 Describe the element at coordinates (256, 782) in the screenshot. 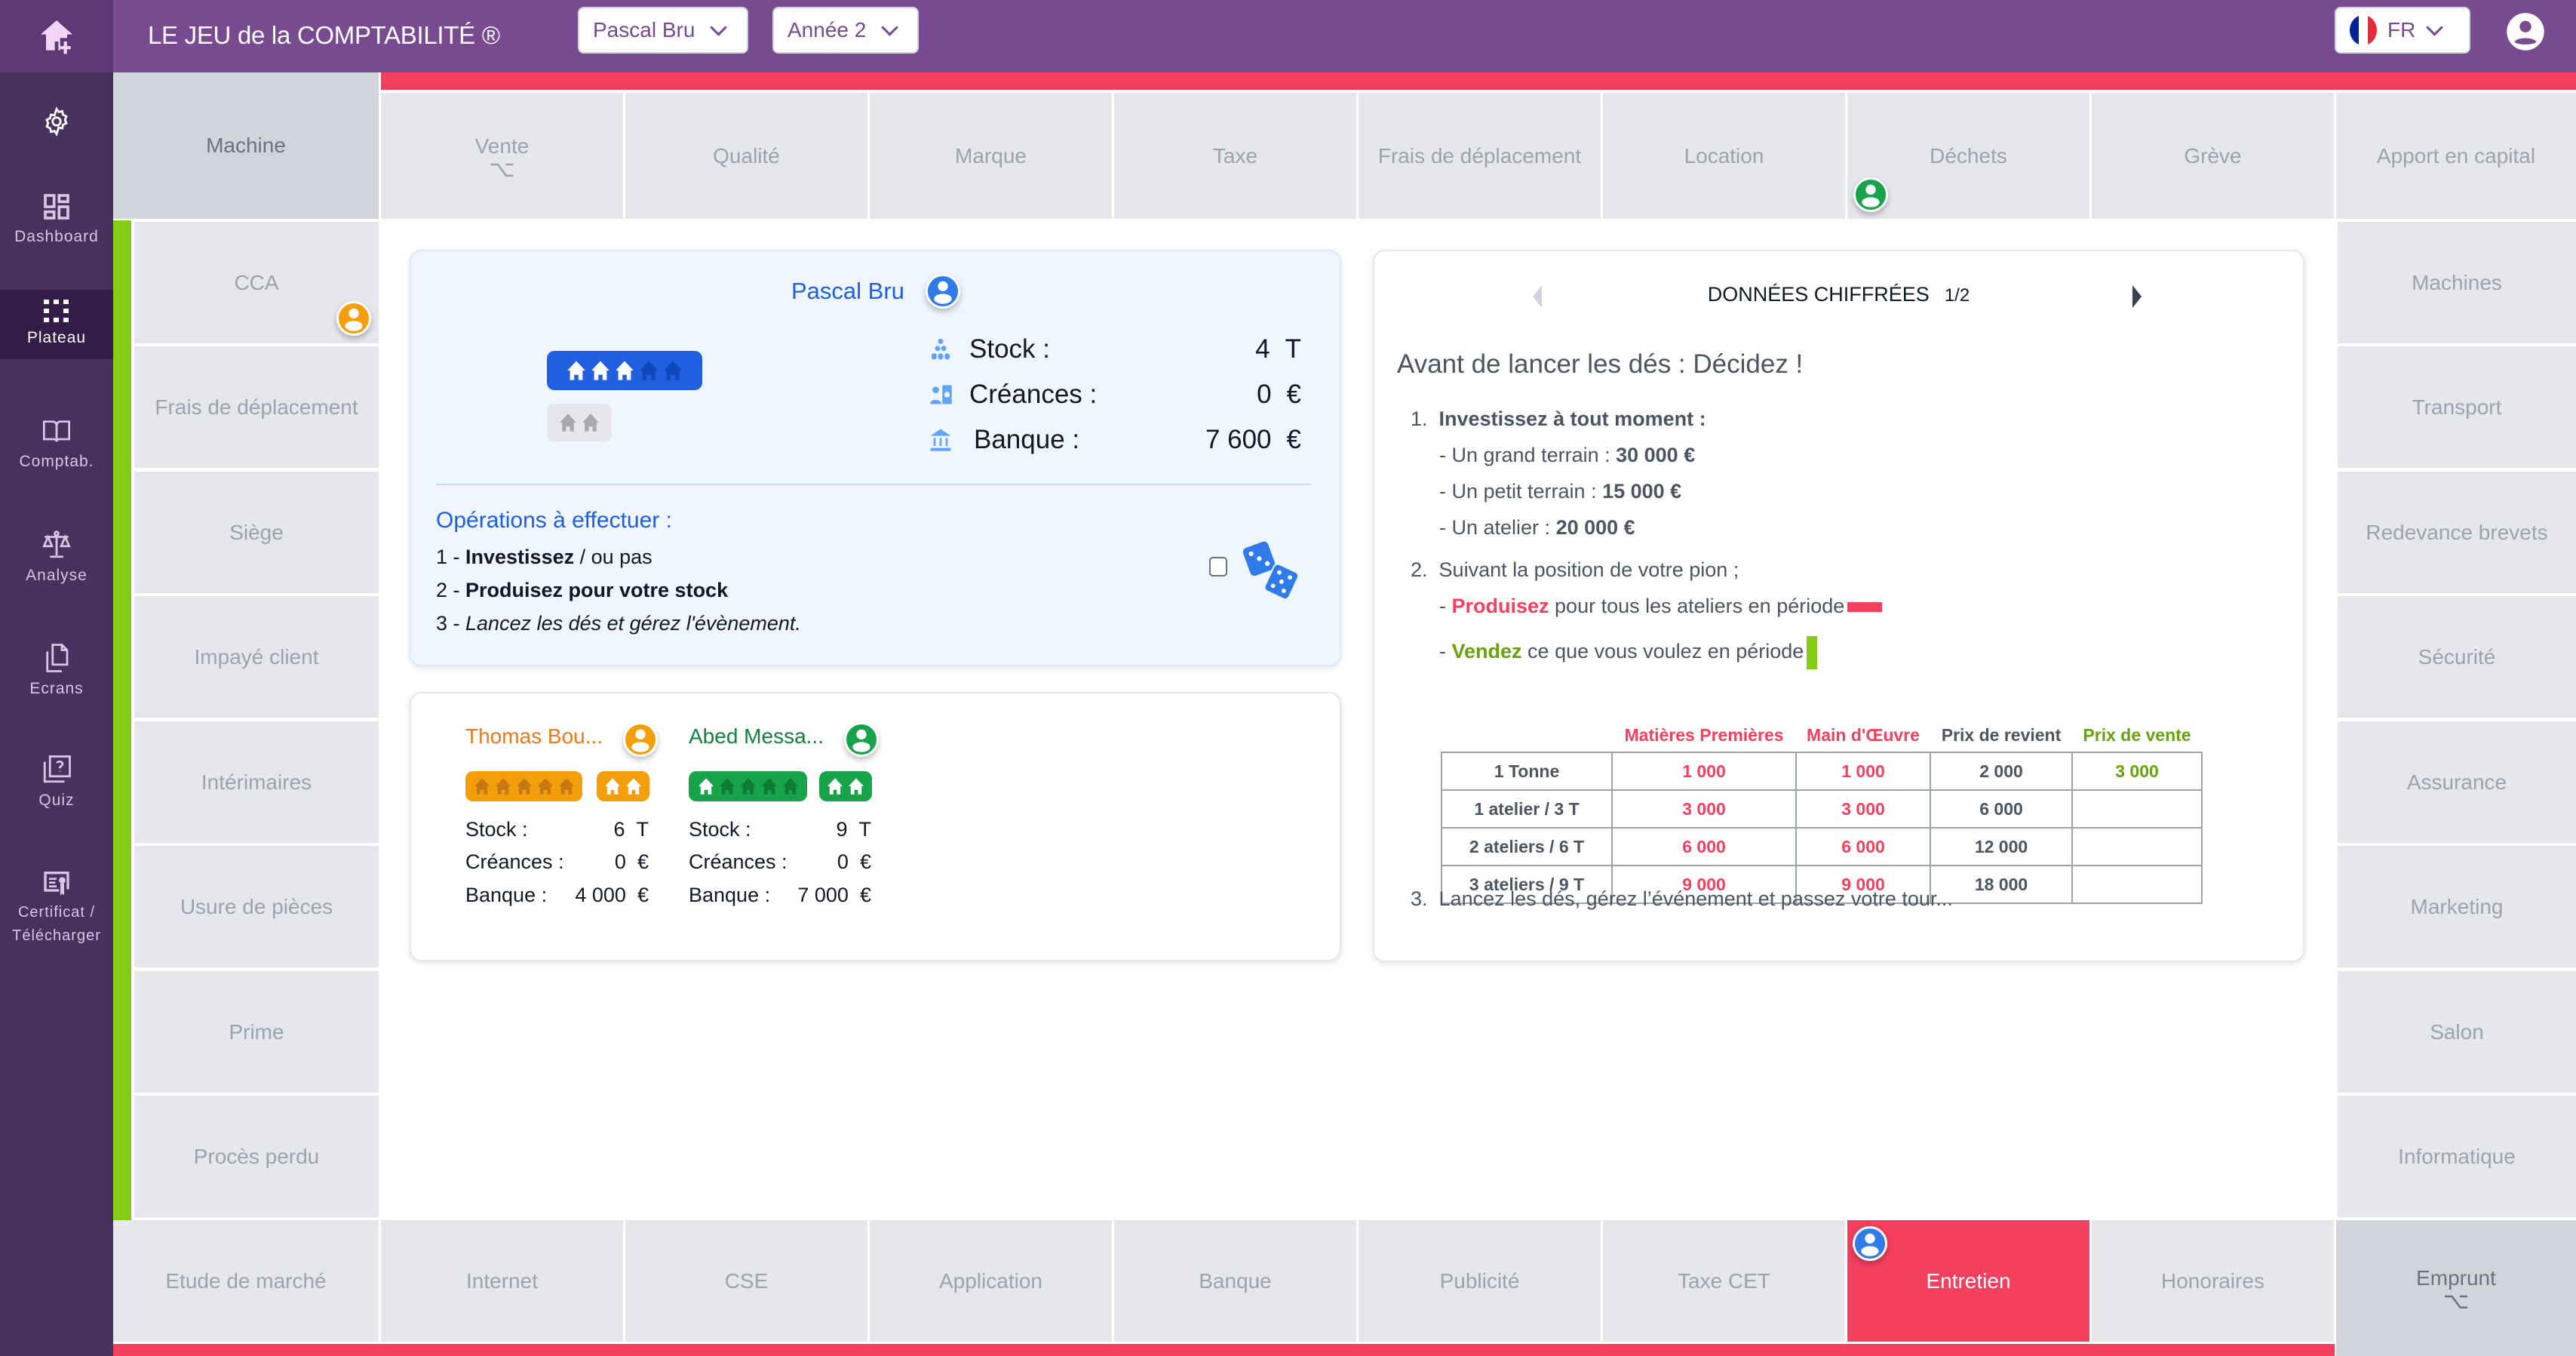

I see `board-cell-interimaires: Intérimaires` at that location.